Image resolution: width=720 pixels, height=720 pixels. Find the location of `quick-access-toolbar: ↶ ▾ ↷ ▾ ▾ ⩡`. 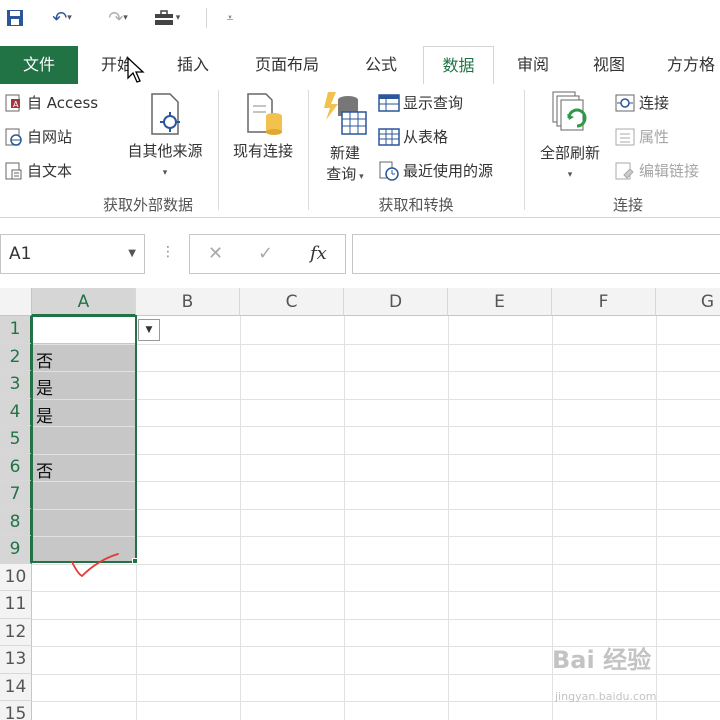

quick-access-toolbar: ↶ ▾ ↷ ▾ ▾ ⩡ is located at coordinates (360, 18).